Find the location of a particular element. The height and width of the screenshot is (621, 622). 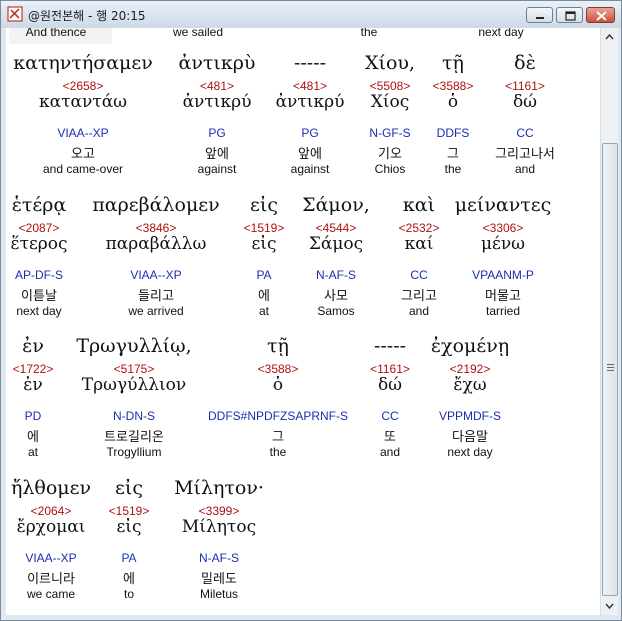

parsing-code: PD is located at coordinates (33, 416).